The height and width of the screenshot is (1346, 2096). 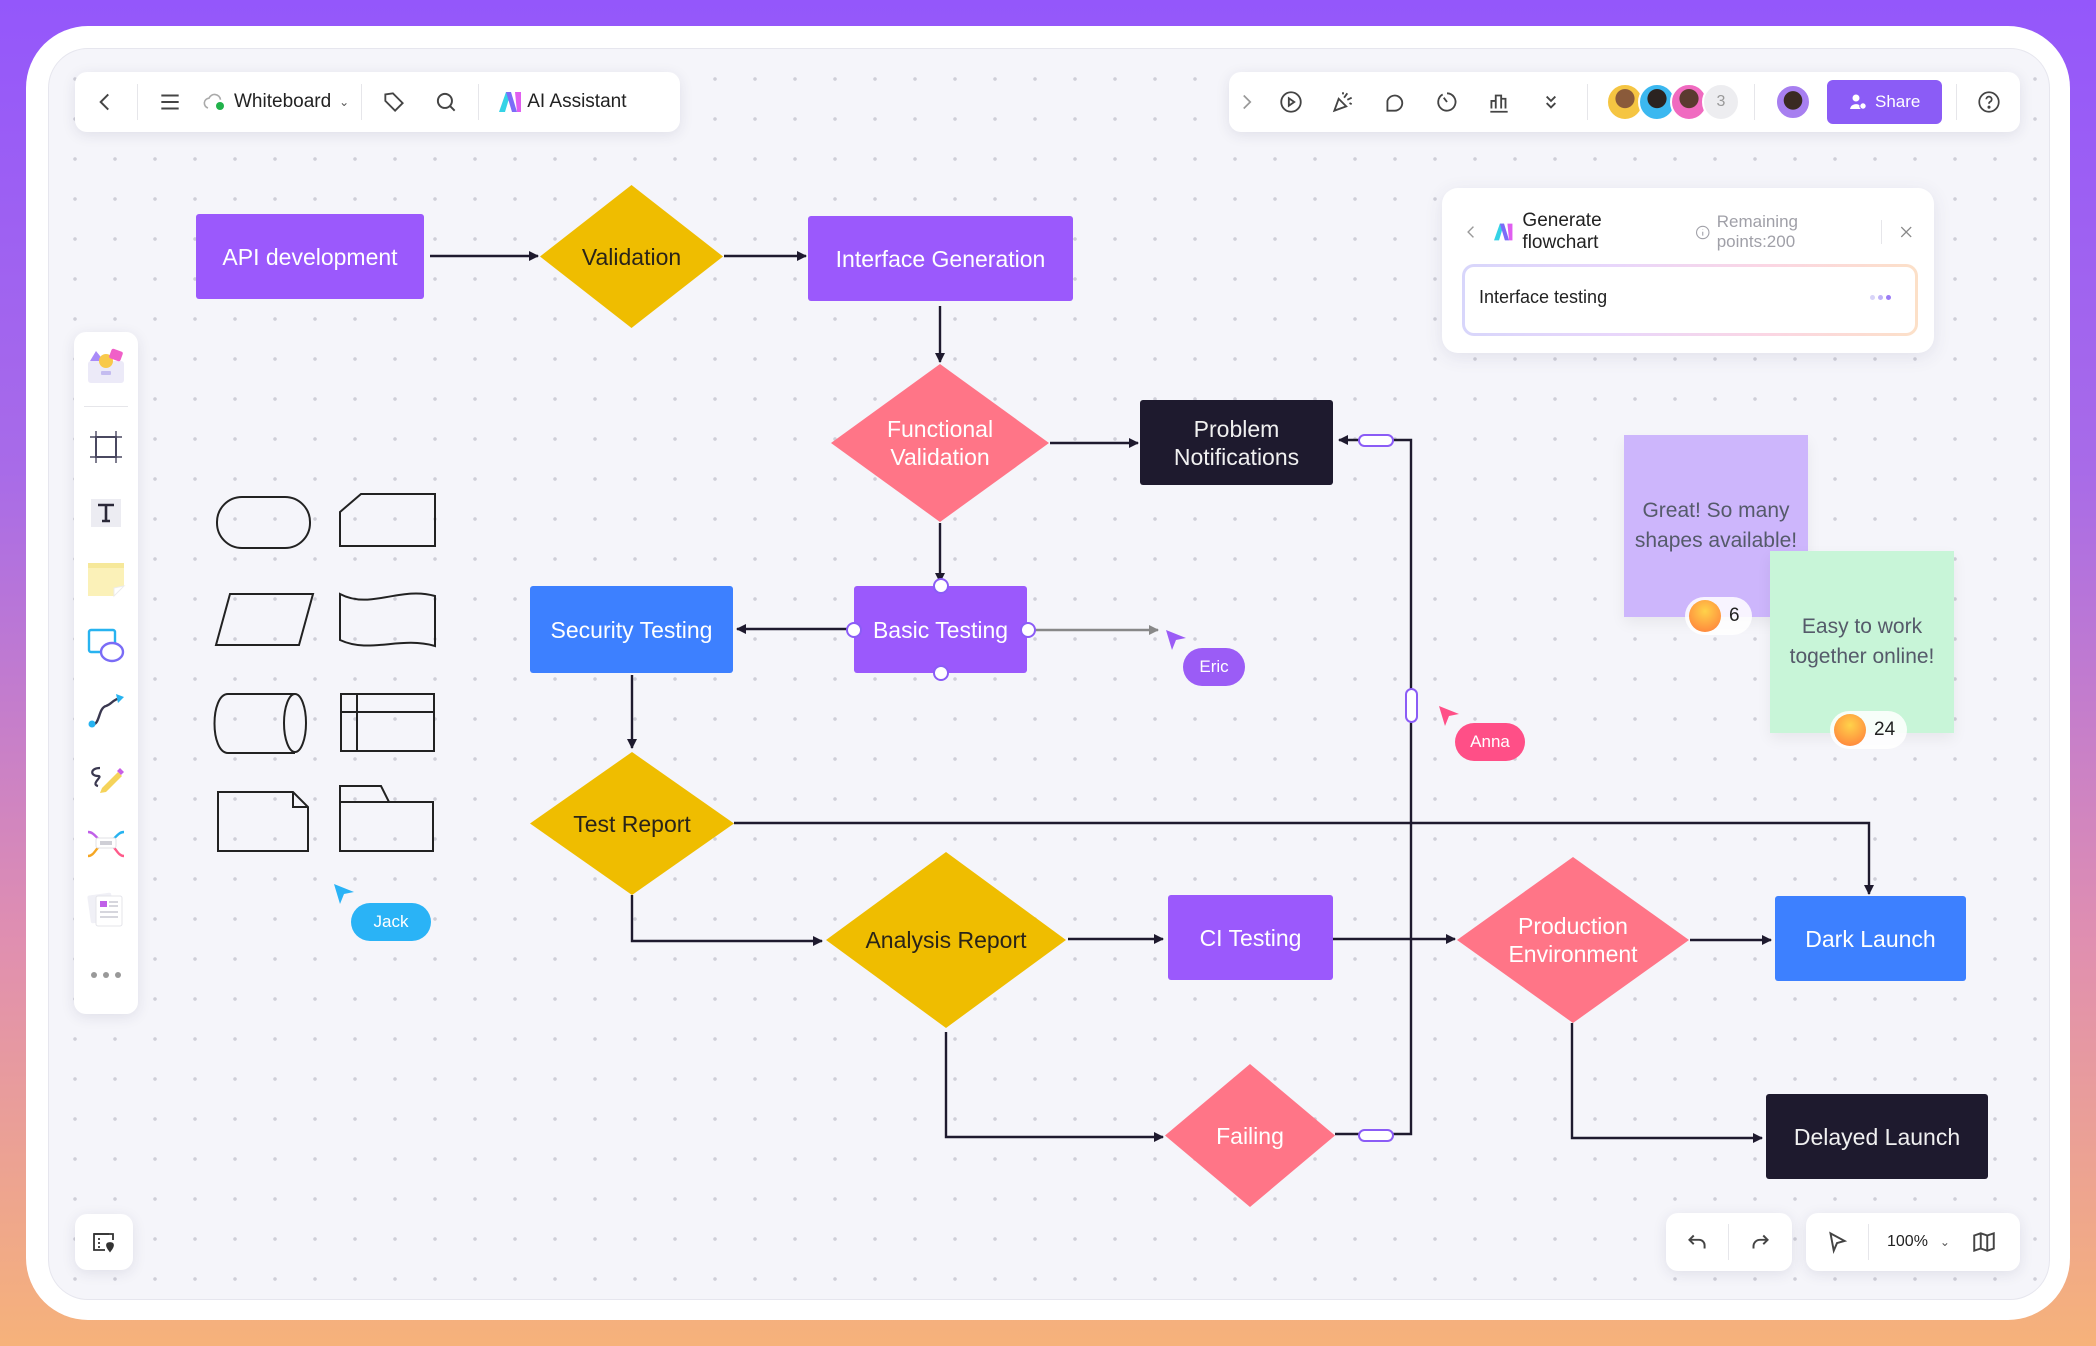 I want to click on node-failing: Failing, so click(x=1250, y=1135).